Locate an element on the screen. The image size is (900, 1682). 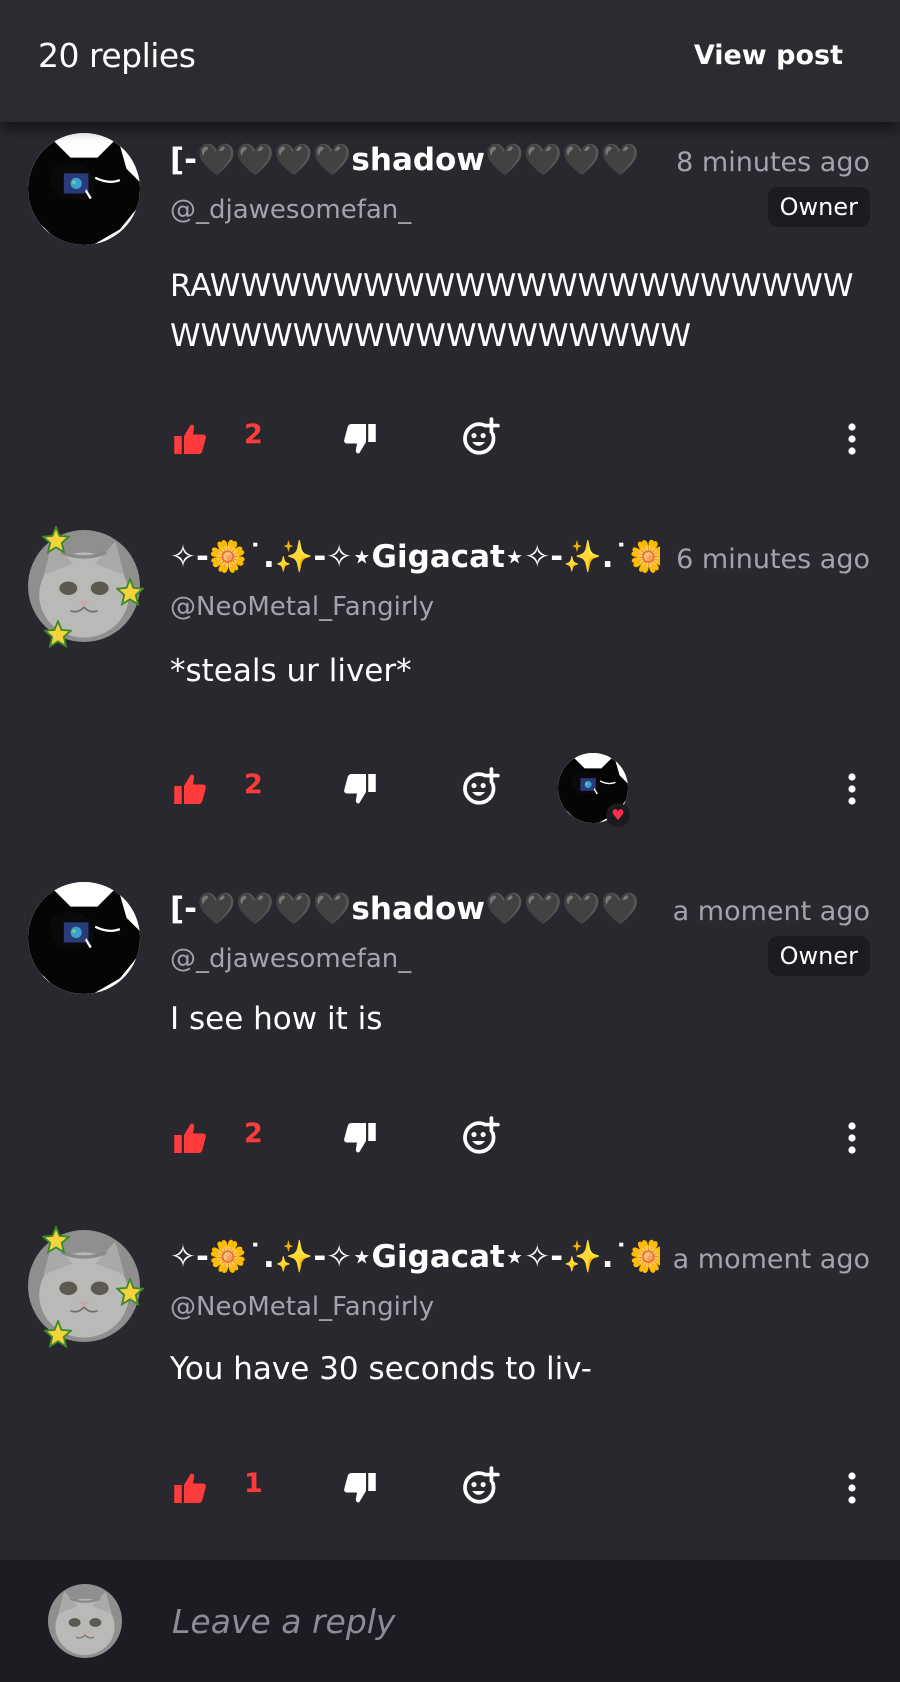
comment-timestamp: 8 minutes ago is located at coordinates (773, 162).